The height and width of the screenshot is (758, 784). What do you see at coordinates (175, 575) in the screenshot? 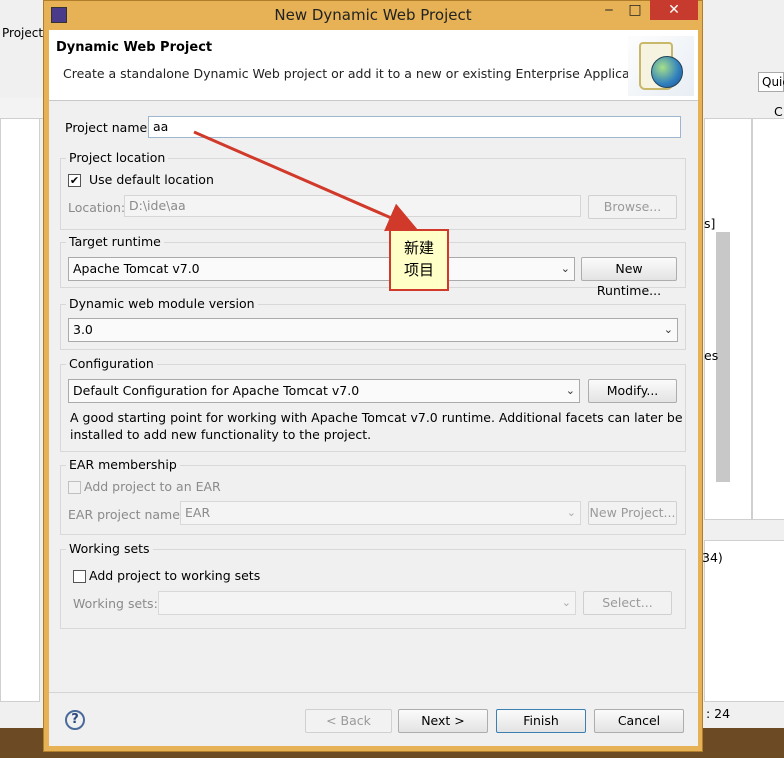
I see `add-to-working-sets-label: Add project to working sets` at bounding box center [175, 575].